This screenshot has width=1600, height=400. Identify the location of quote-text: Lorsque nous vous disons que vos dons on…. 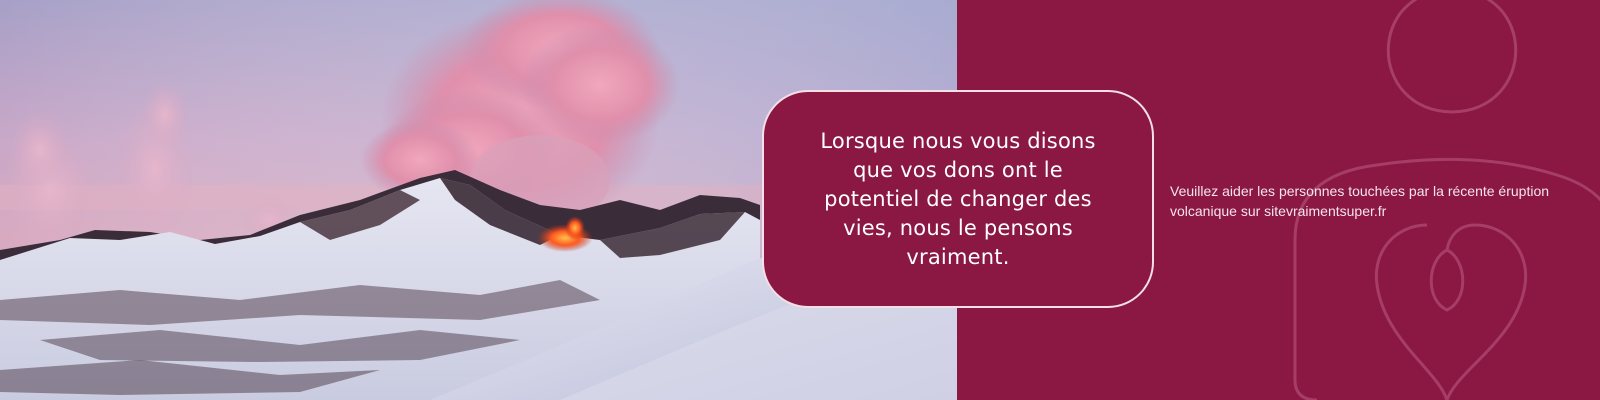
(958, 198).